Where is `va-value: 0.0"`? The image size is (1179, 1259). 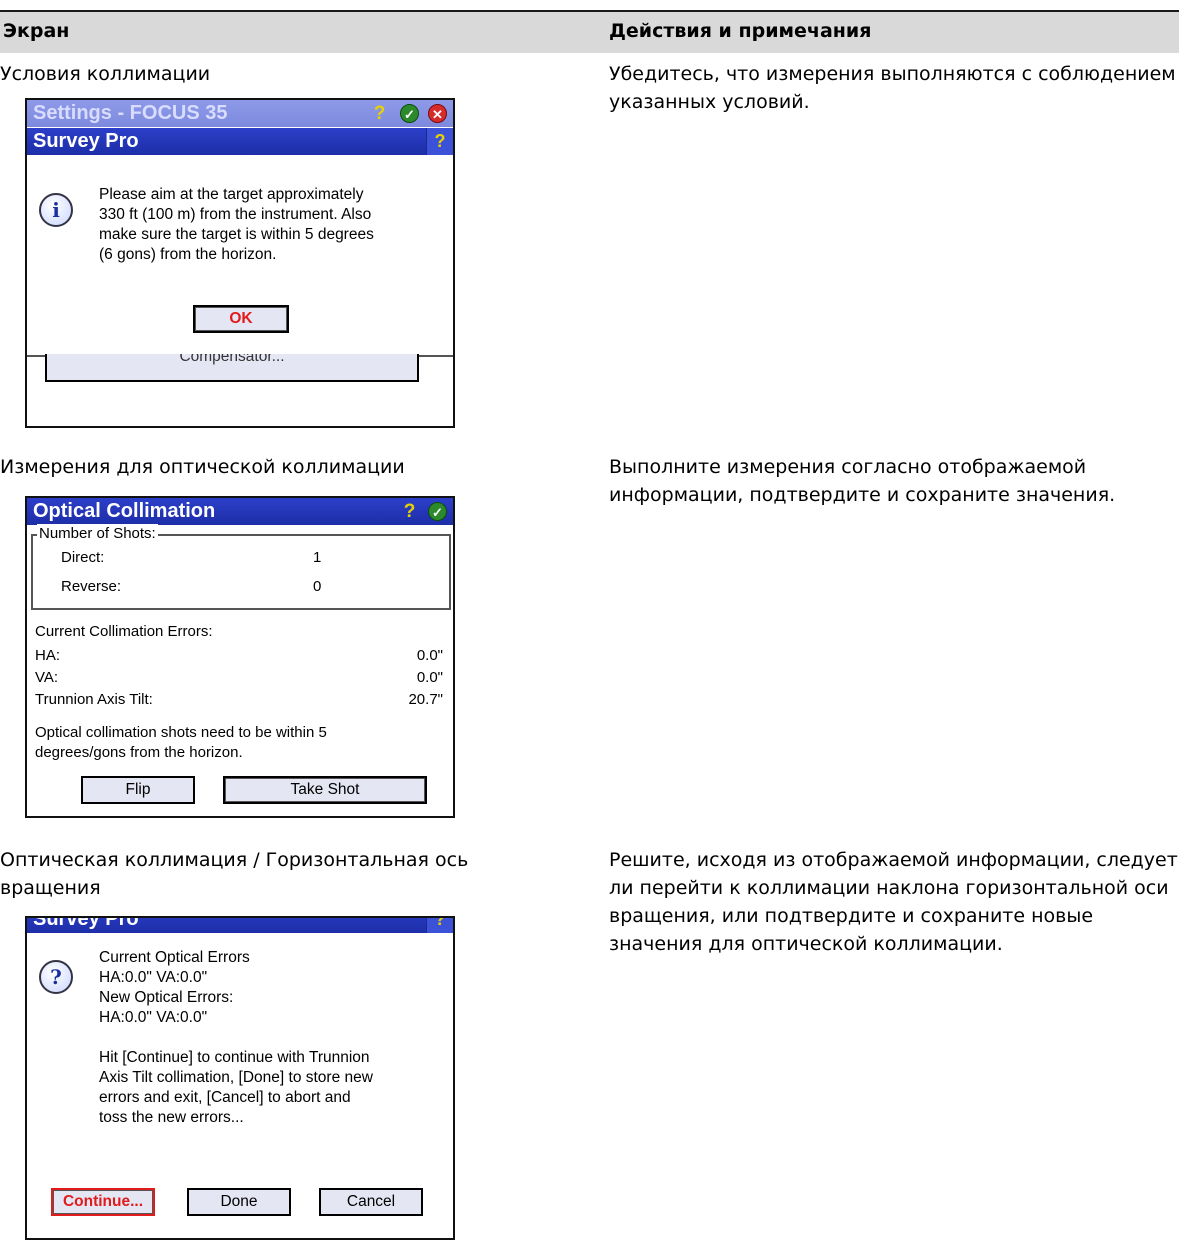
va-value: 0.0" is located at coordinates (429, 677).